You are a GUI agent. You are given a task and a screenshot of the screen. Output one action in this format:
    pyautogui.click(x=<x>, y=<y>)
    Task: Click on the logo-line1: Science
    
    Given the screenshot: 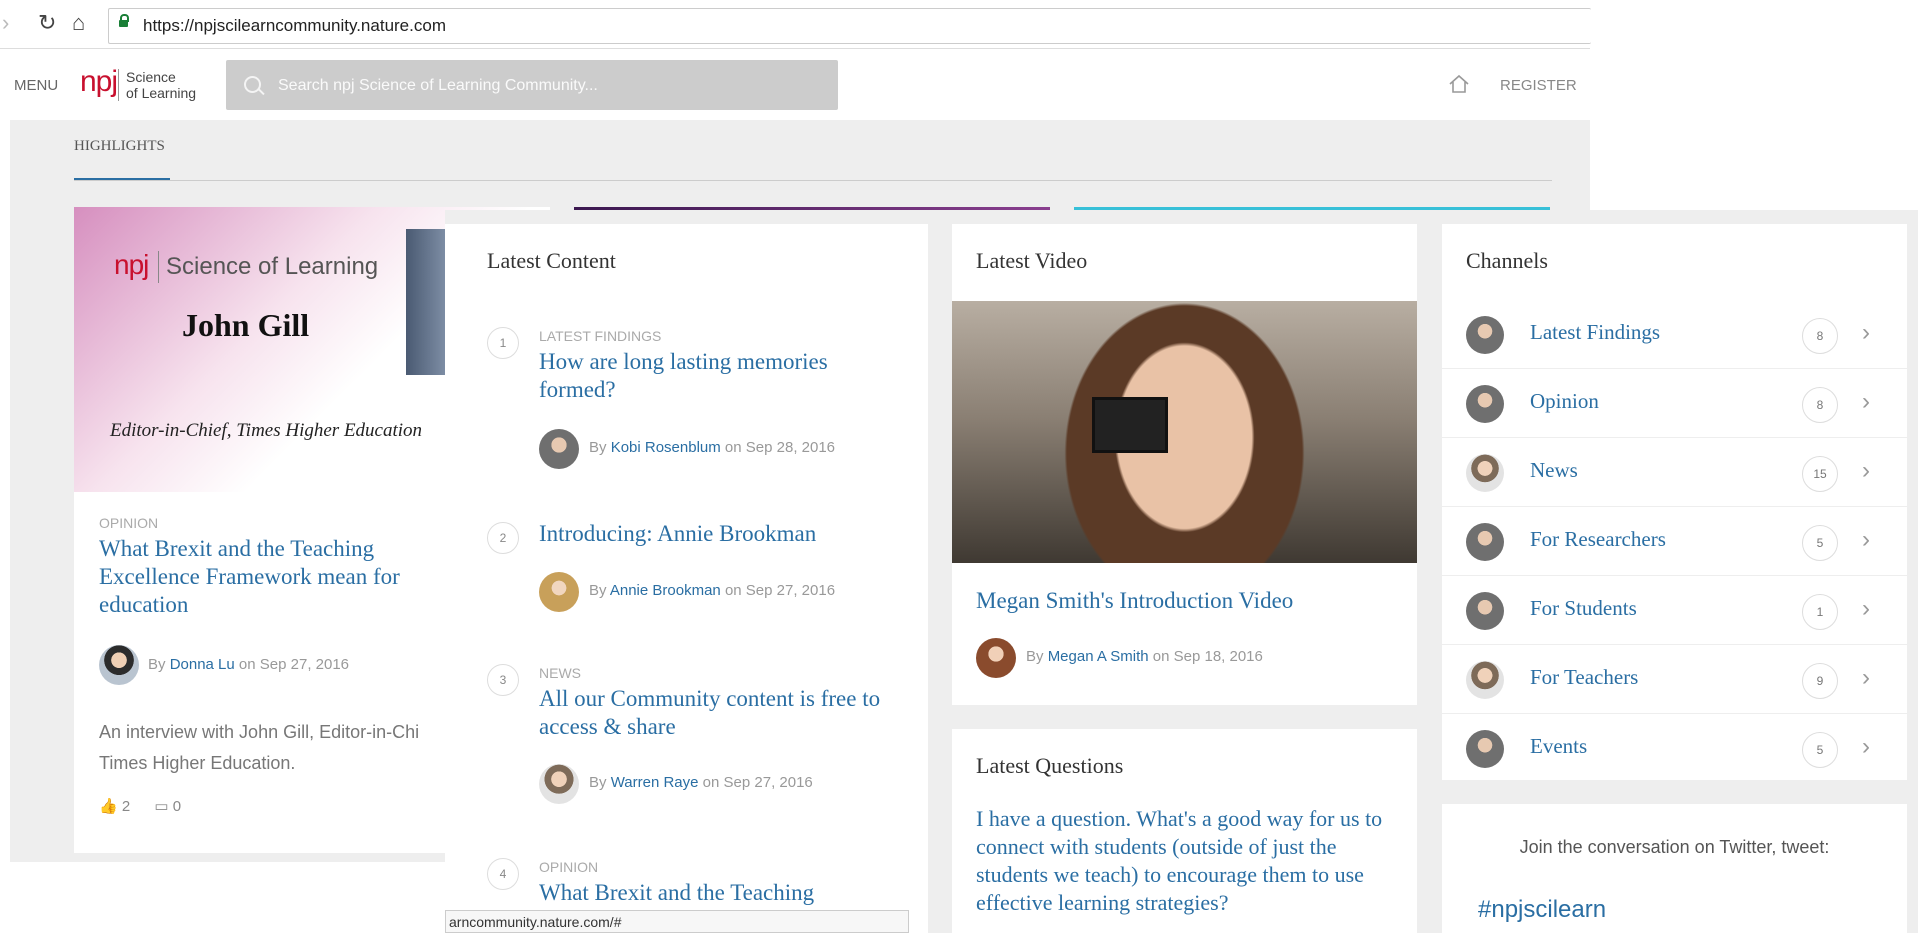 What is the action you would take?
    pyautogui.click(x=151, y=77)
    